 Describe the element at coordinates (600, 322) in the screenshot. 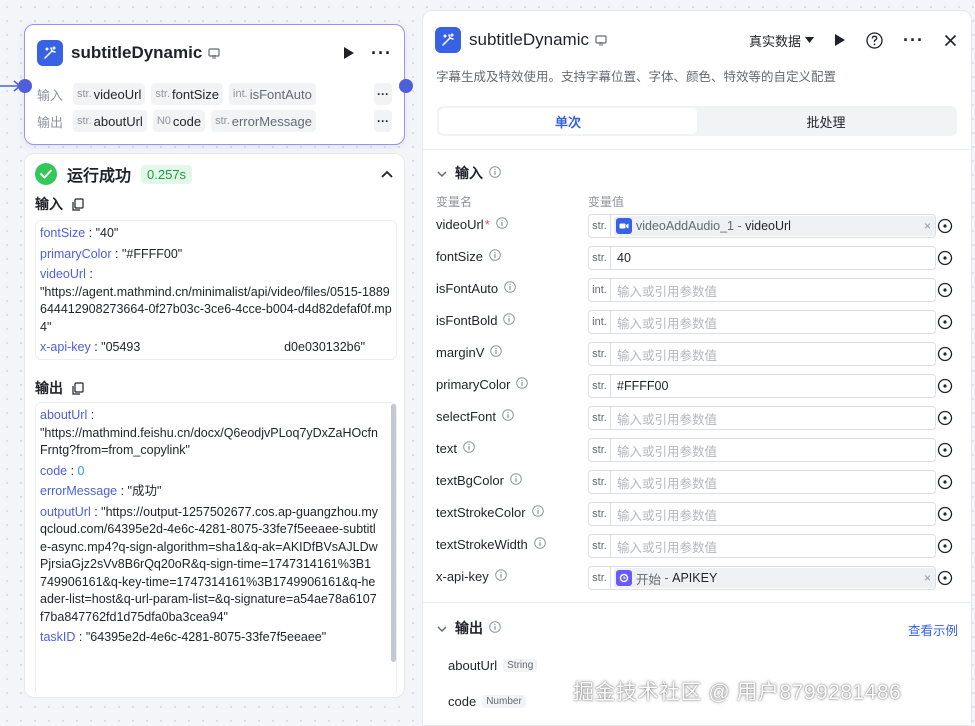

I see `type-indicator: int.` at that location.